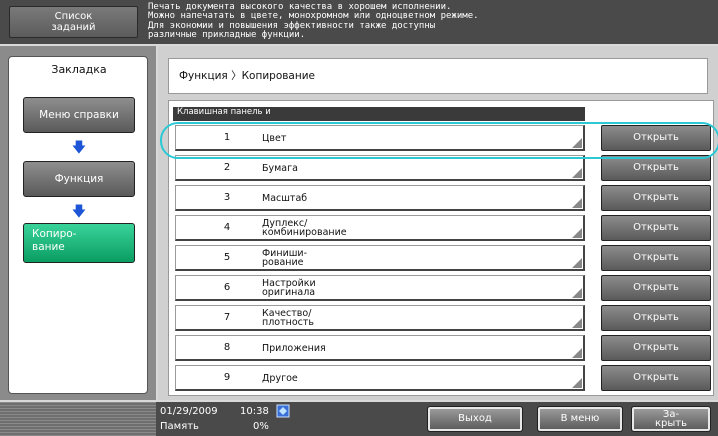 This screenshot has width=718, height=436. What do you see at coordinates (280, 168) in the screenshot?
I see `item-label: Бумага` at bounding box center [280, 168].